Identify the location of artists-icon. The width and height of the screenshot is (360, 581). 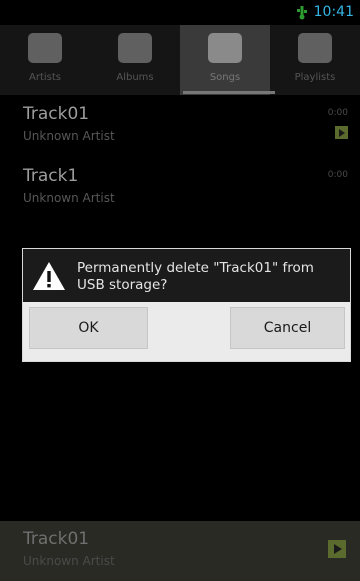
(45, 48).